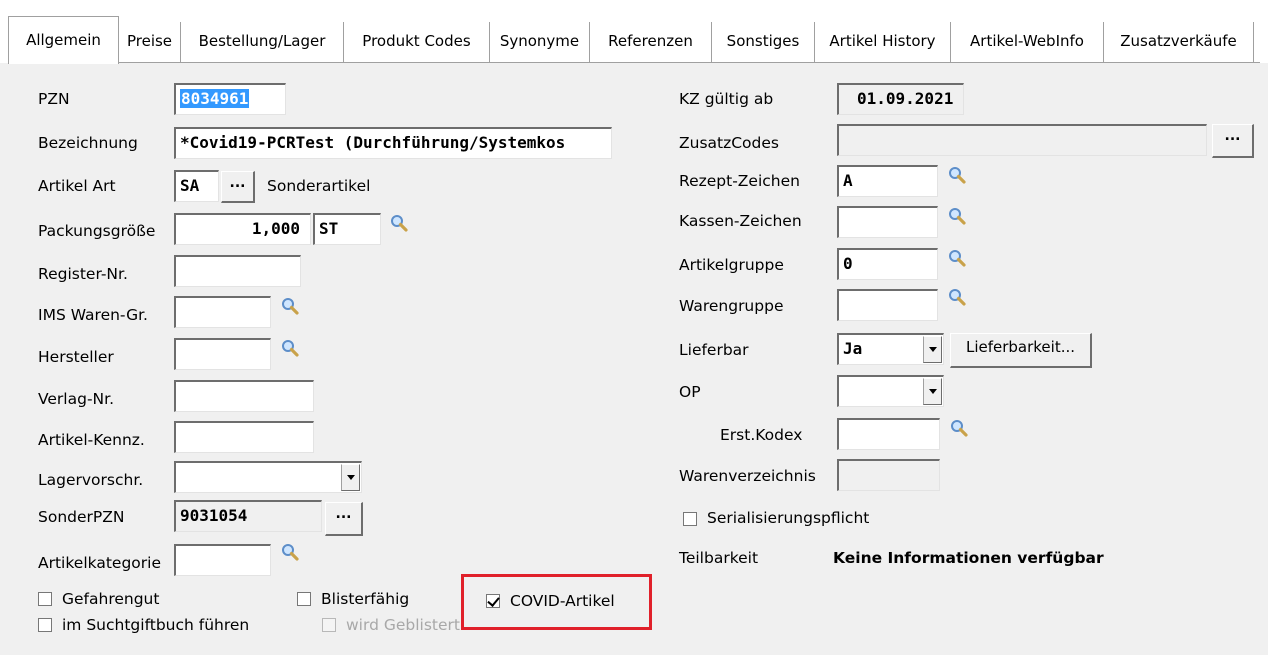 This screenshot has height=655, width=1268. Describe the element at coordinates (887, 305) in the screenshot. I see `warengruppe-input` at that location.